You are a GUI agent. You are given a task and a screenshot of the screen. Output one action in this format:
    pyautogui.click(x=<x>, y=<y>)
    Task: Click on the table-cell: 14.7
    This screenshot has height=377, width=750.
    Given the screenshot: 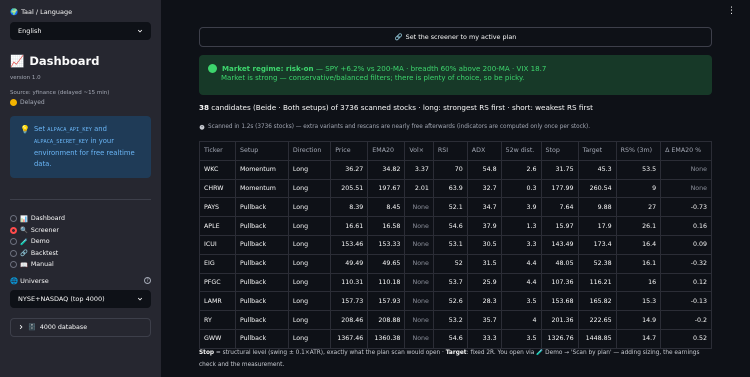 What is the action you would take?
    pyautogui.click(x=639, y=339)
    